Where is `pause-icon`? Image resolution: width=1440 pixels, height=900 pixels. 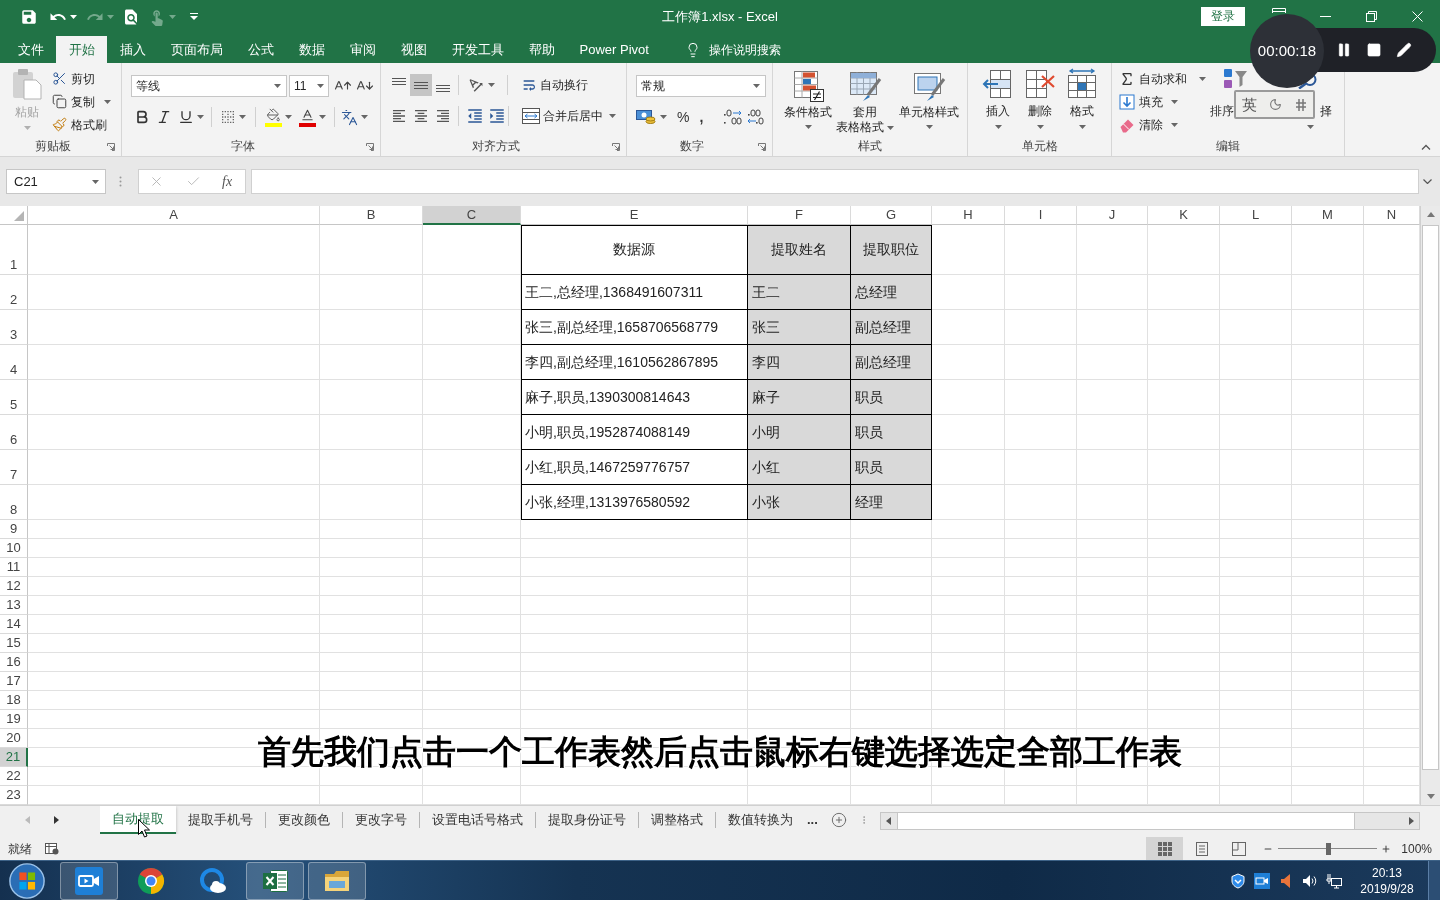 pause-icon is located at coordinates (1344, 50).